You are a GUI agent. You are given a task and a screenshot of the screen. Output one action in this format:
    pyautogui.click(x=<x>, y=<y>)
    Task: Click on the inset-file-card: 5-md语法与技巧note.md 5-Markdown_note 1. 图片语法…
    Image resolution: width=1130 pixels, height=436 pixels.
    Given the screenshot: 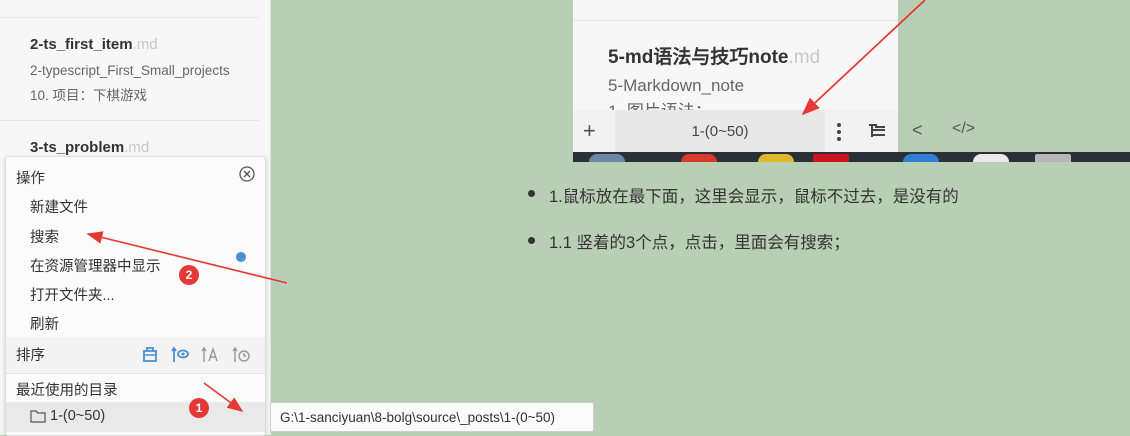 What is the action you would take?
    pyautogui.click(x=735, y=55)
    